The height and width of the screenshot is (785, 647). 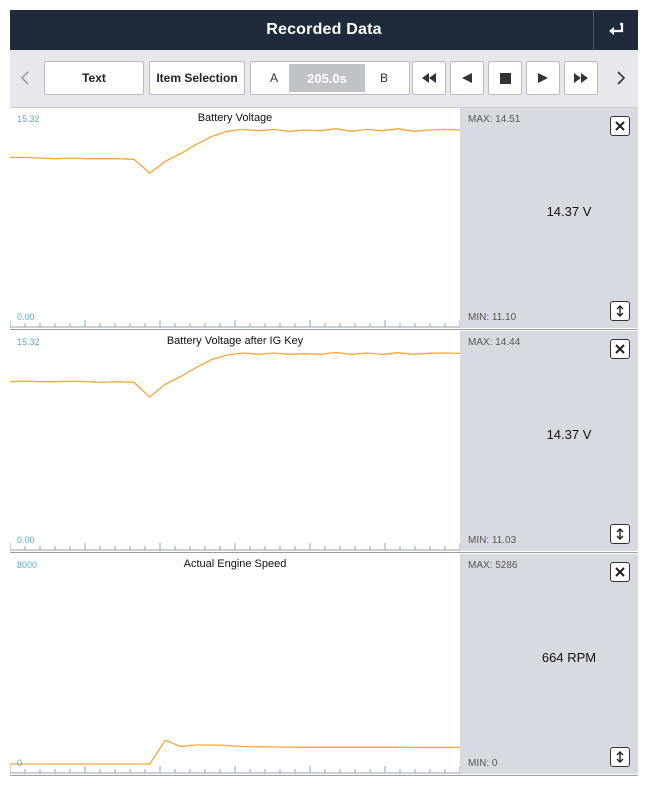 I want to click on stop-icon, so click(x=505, y=78).